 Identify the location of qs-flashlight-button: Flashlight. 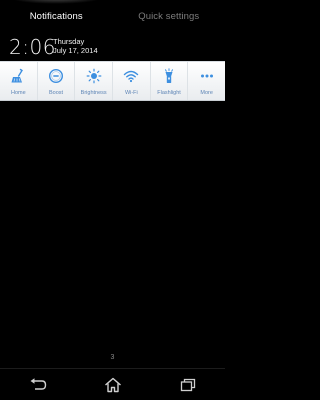
(170, 81).